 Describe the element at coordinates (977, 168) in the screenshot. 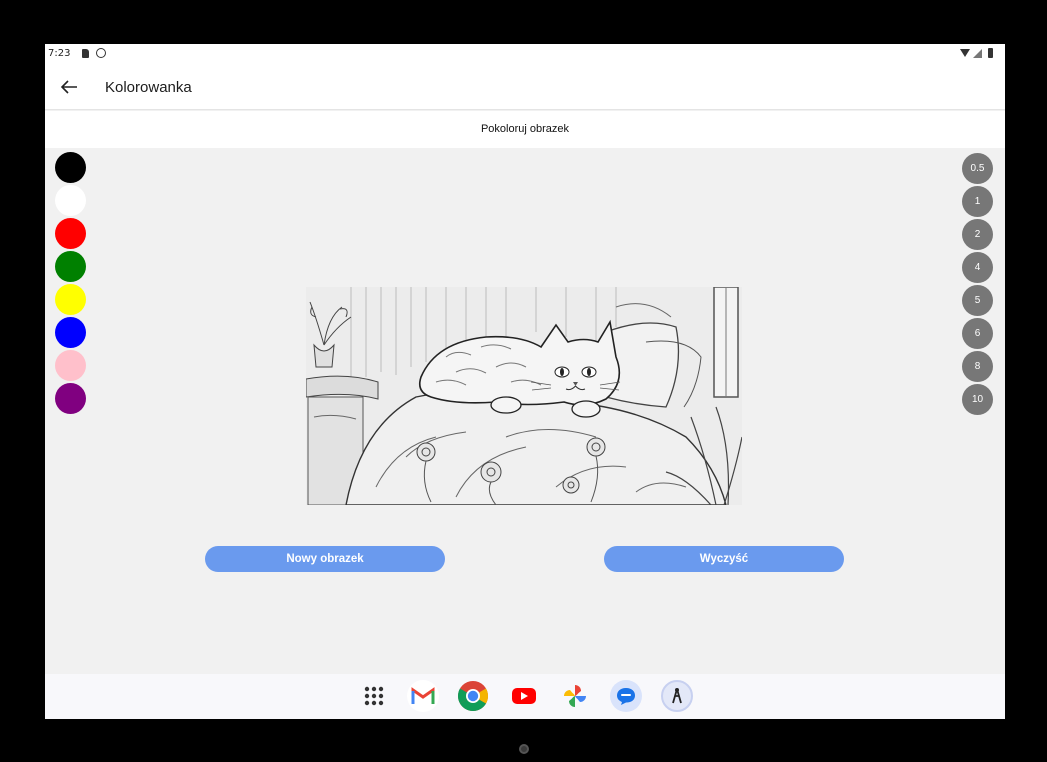

I see `brush-size-button: 0.5` at that location.